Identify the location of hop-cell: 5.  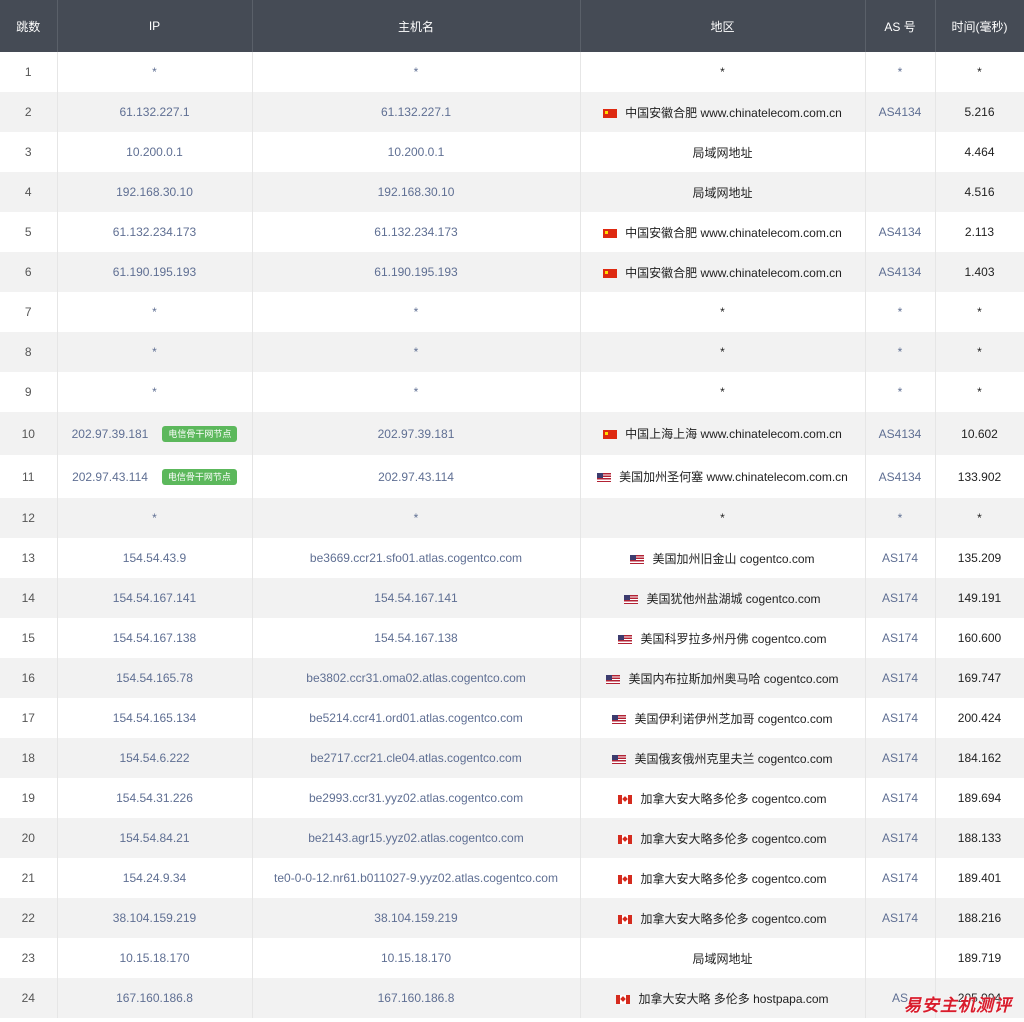
(29, 232).